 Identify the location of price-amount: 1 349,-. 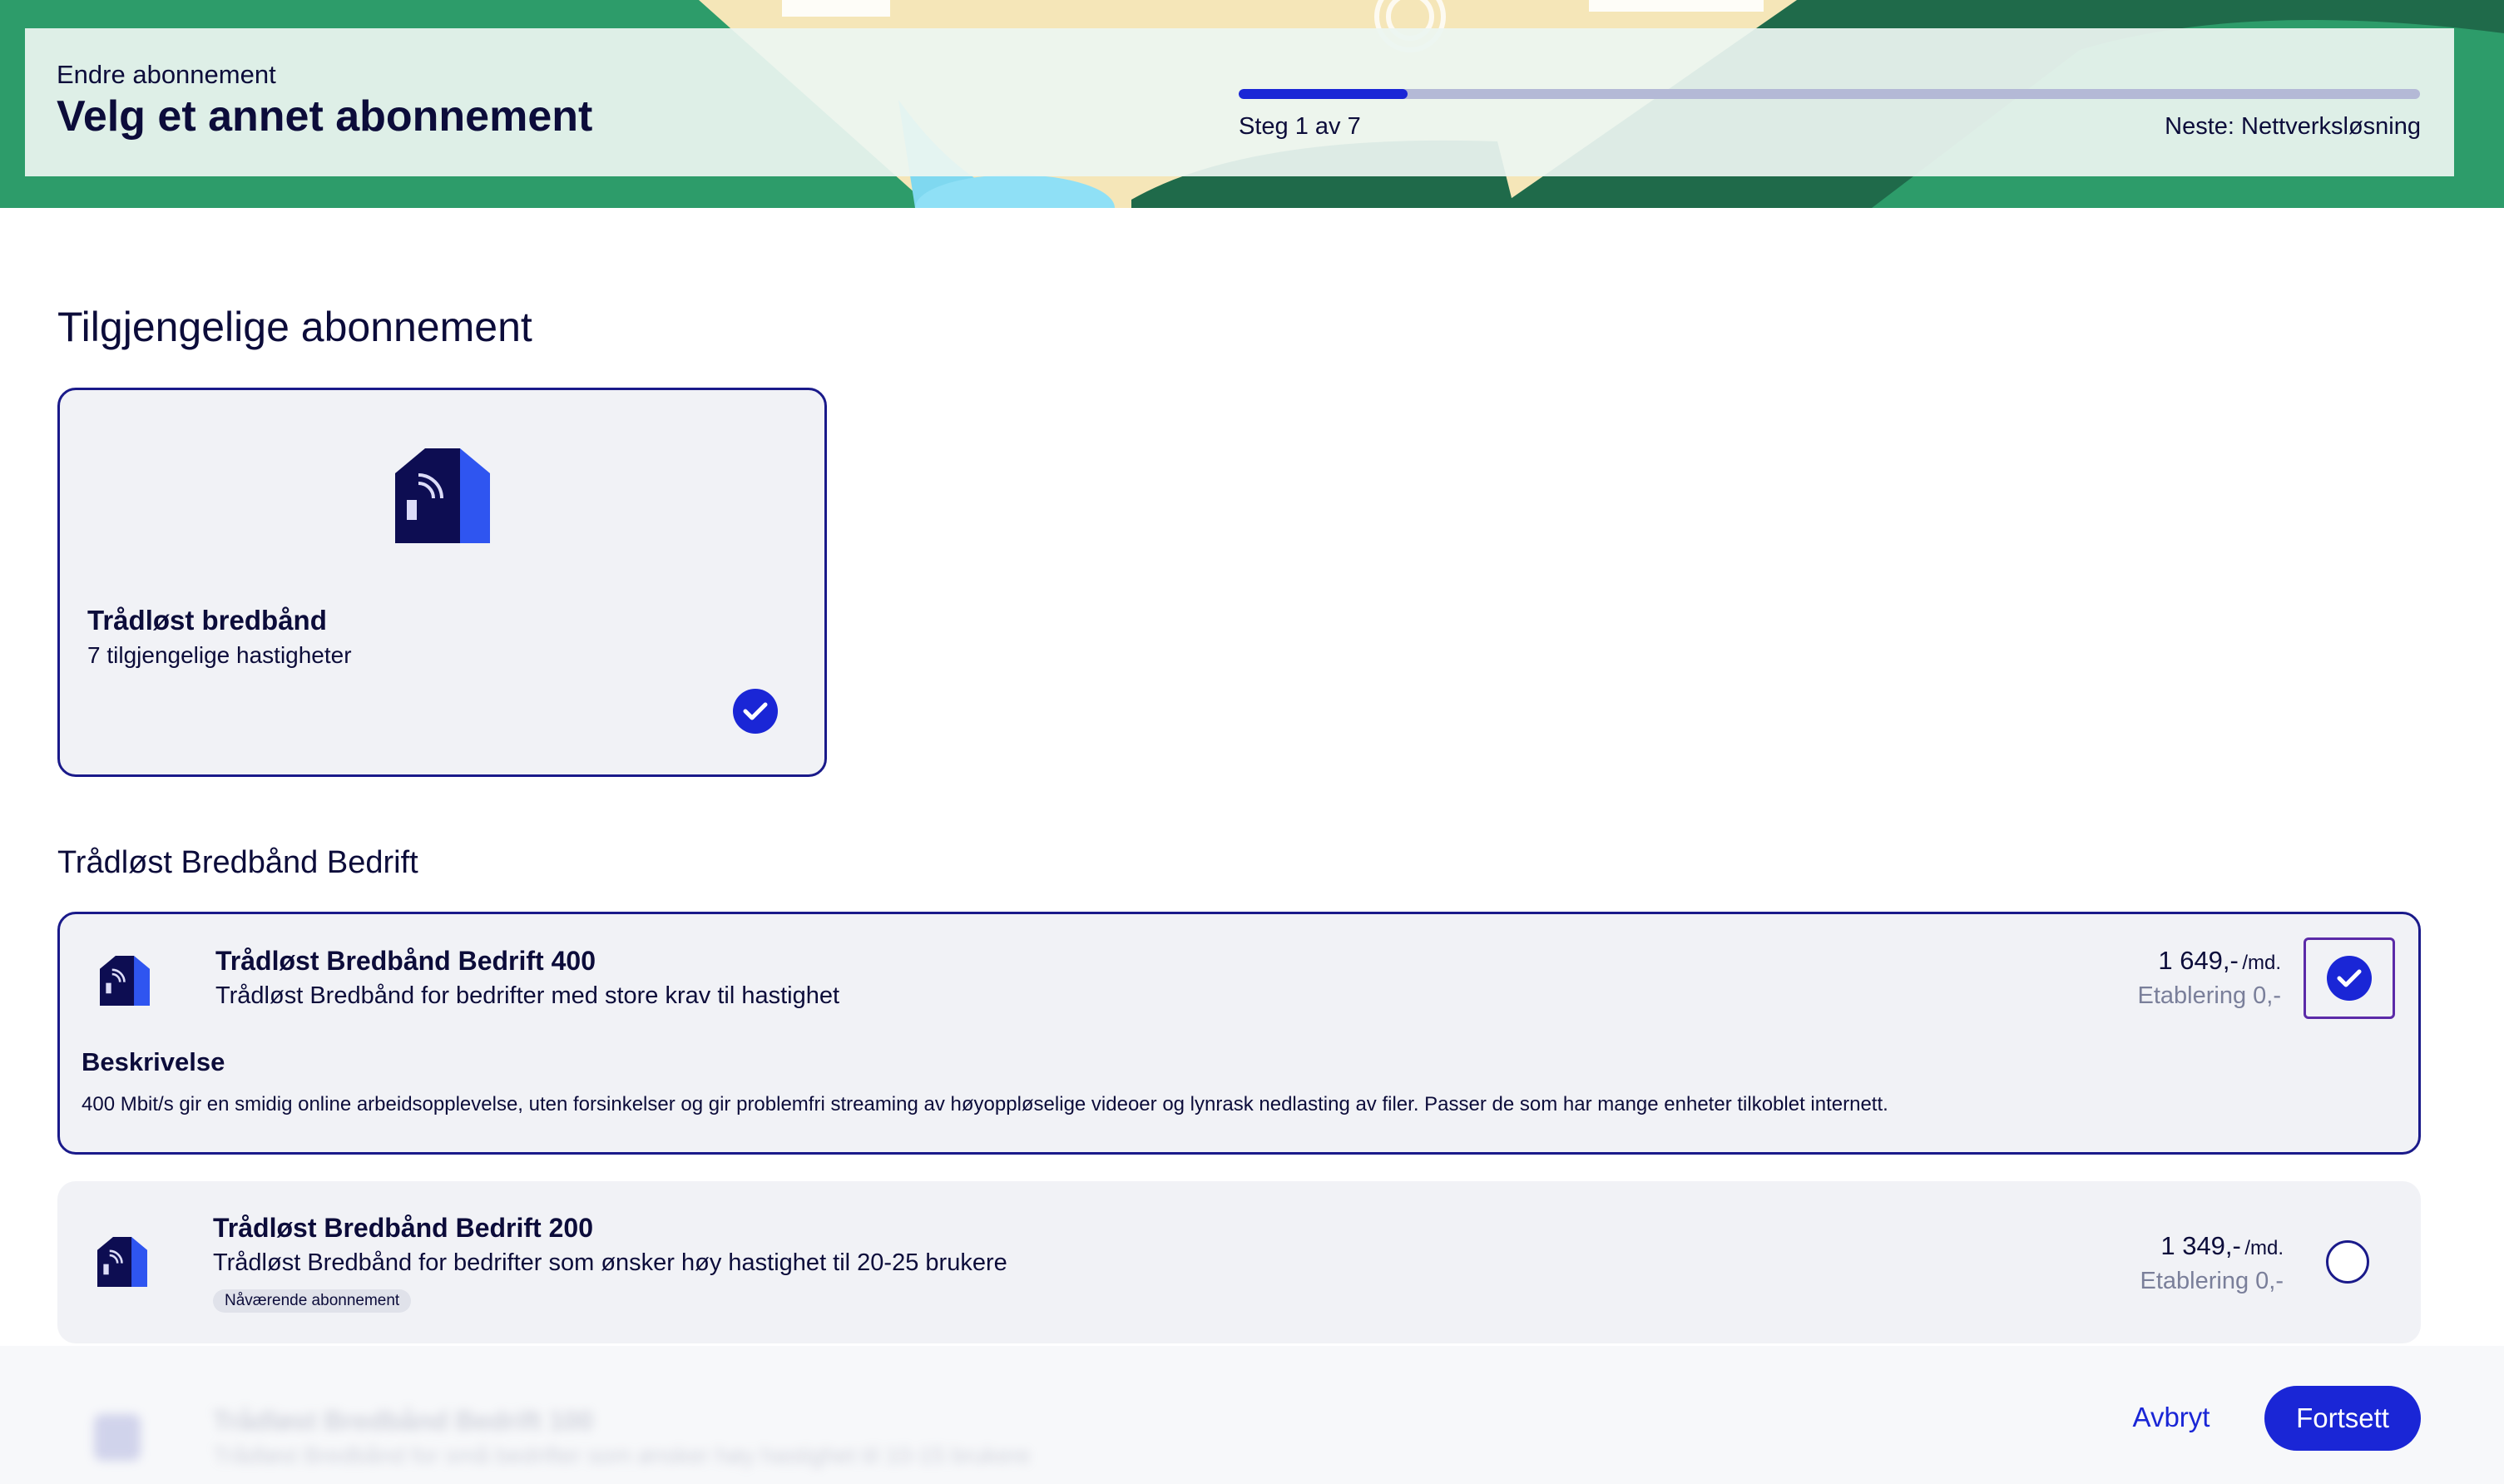
(2200, 1245).